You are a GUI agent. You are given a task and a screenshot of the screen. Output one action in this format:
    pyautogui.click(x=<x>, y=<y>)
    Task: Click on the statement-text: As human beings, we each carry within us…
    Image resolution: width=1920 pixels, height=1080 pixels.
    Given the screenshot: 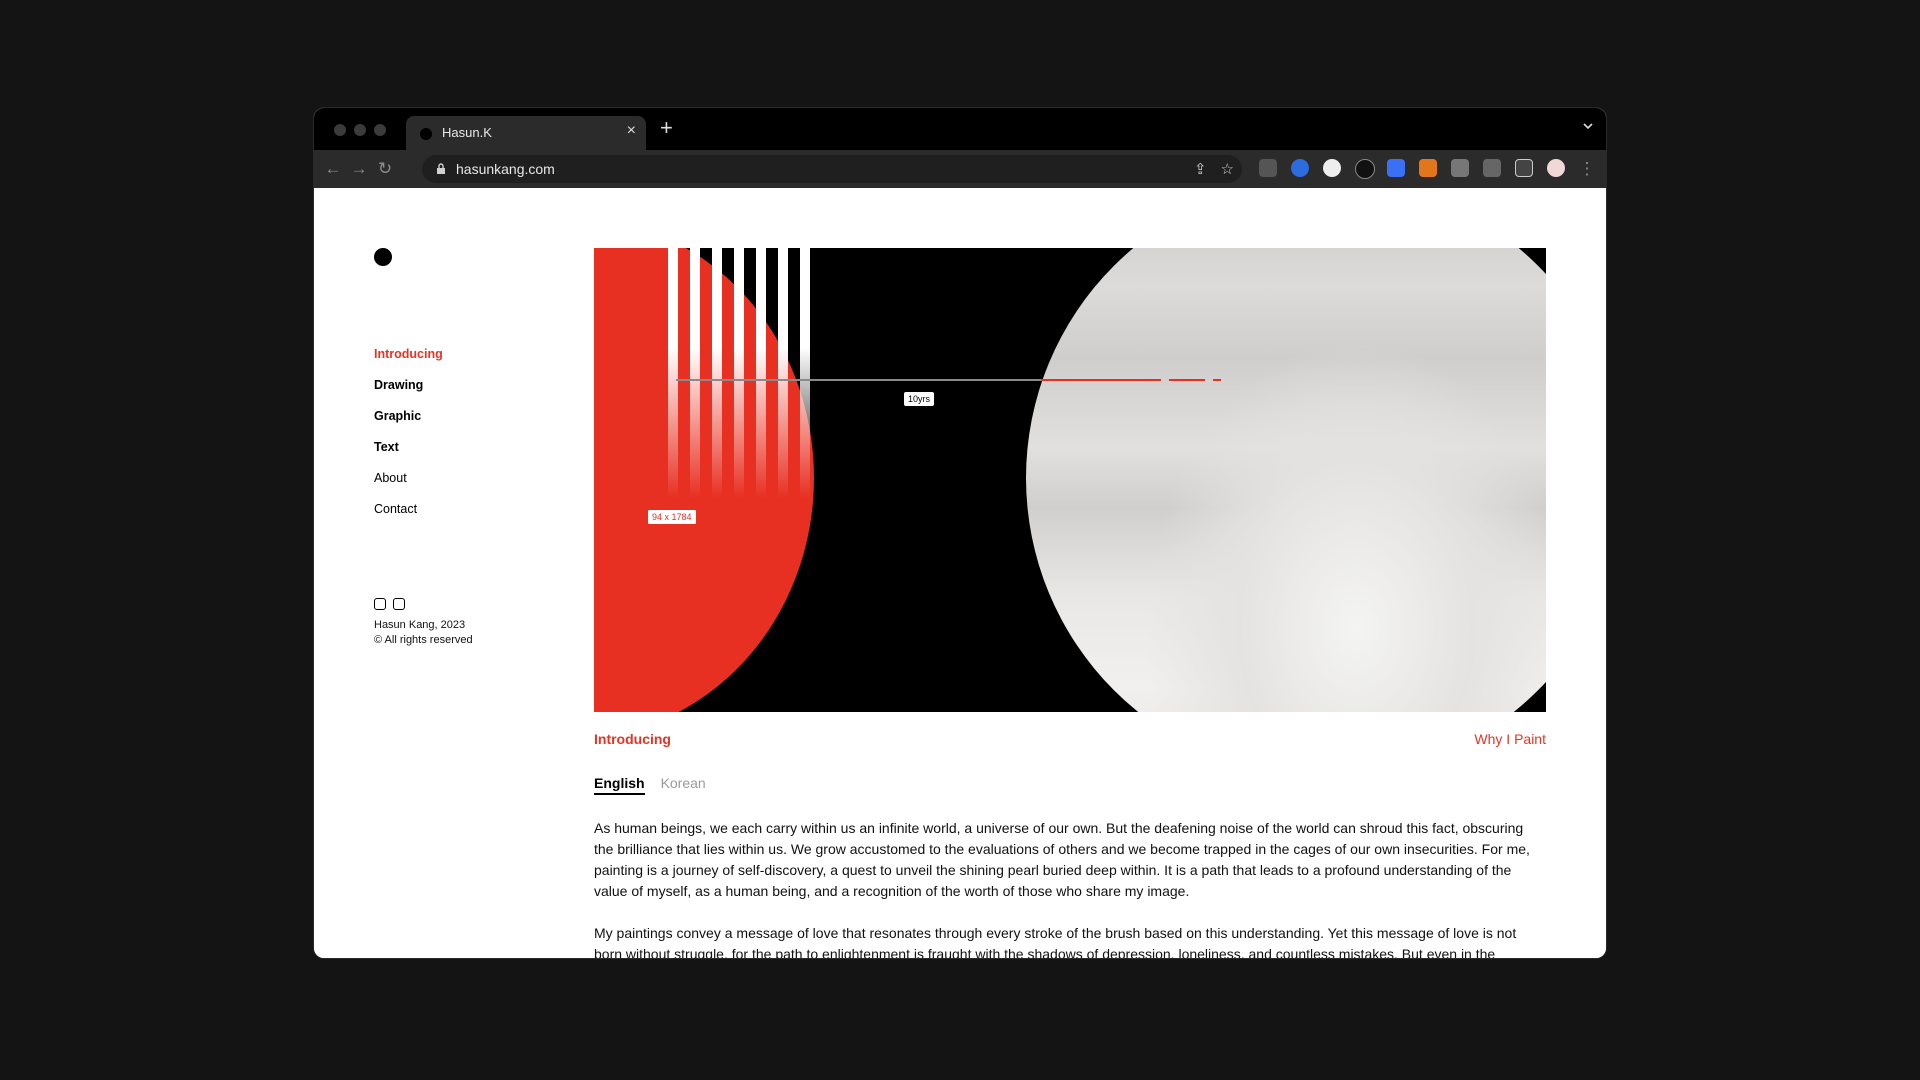 What is the action you would take?
    pyautogui.click(x=1070, y=888)
    